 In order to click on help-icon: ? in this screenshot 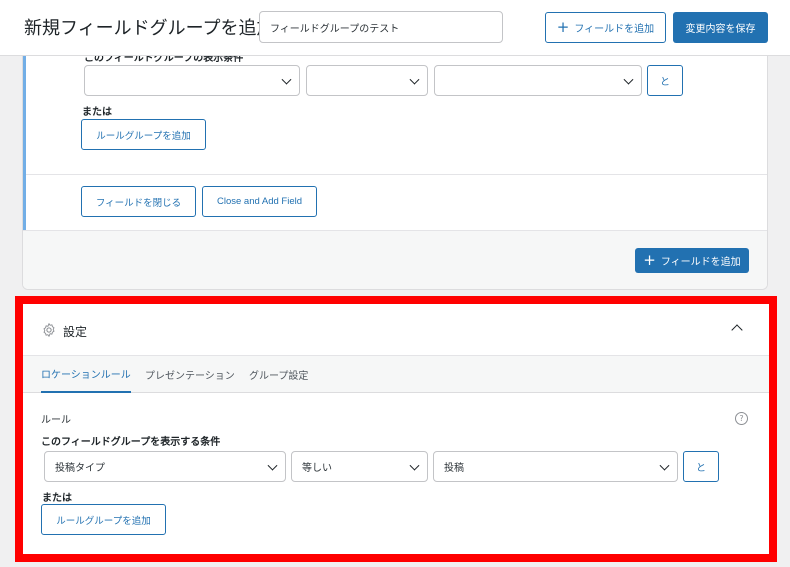, I will do `click(741, 418)`.